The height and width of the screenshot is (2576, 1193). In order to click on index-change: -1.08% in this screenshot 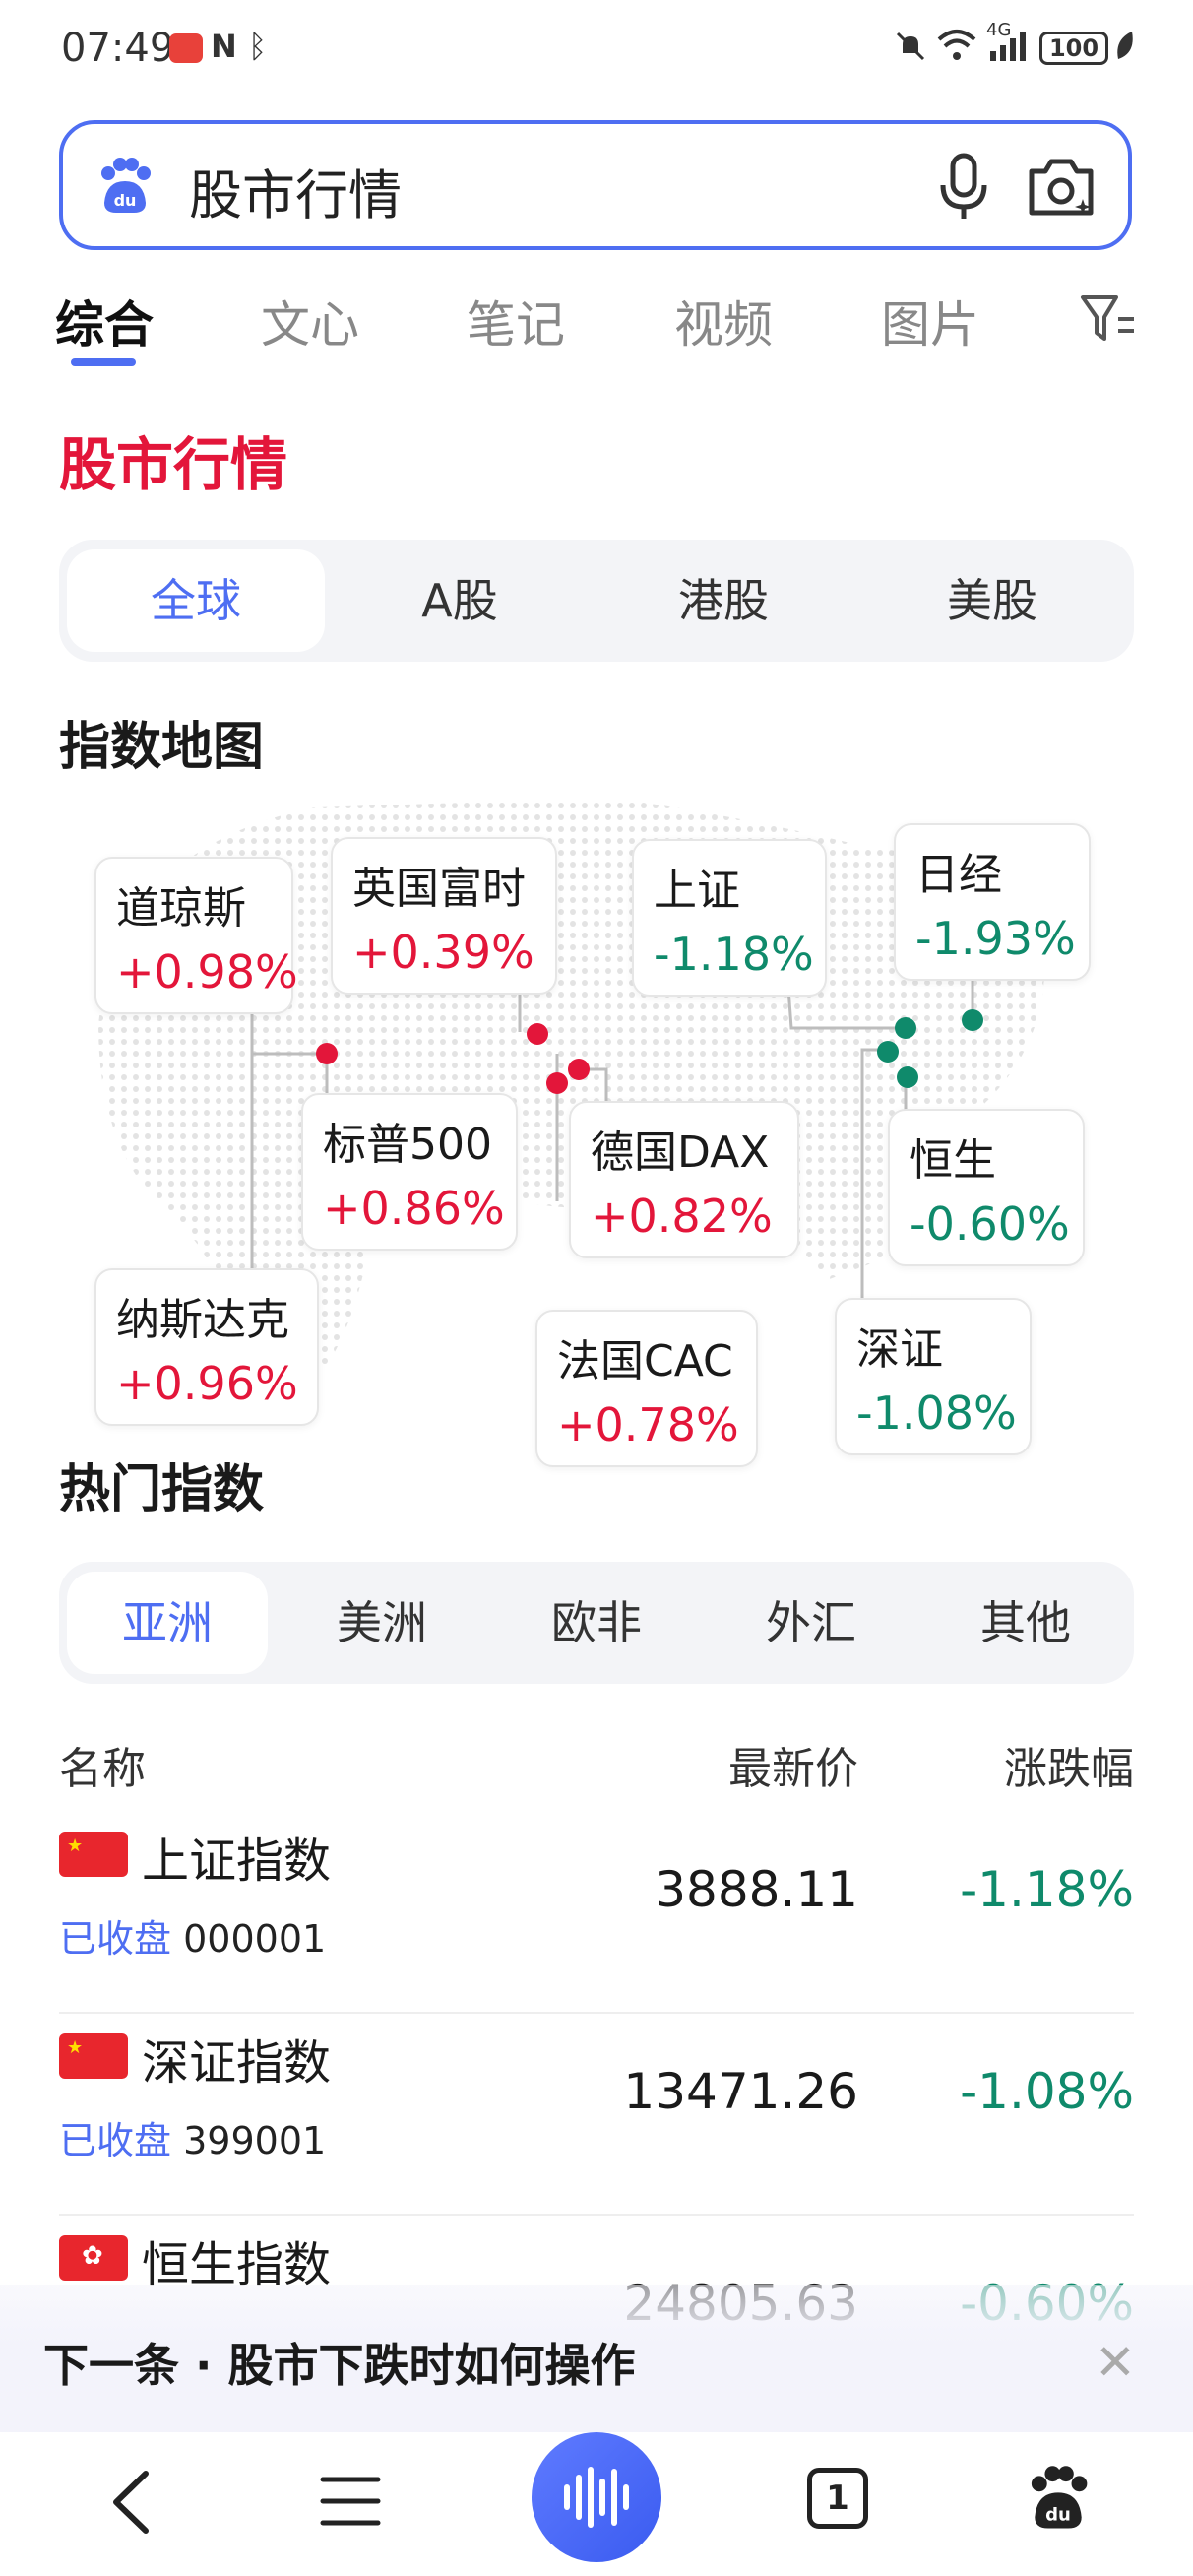, I will do `click(1047, 2091)`.